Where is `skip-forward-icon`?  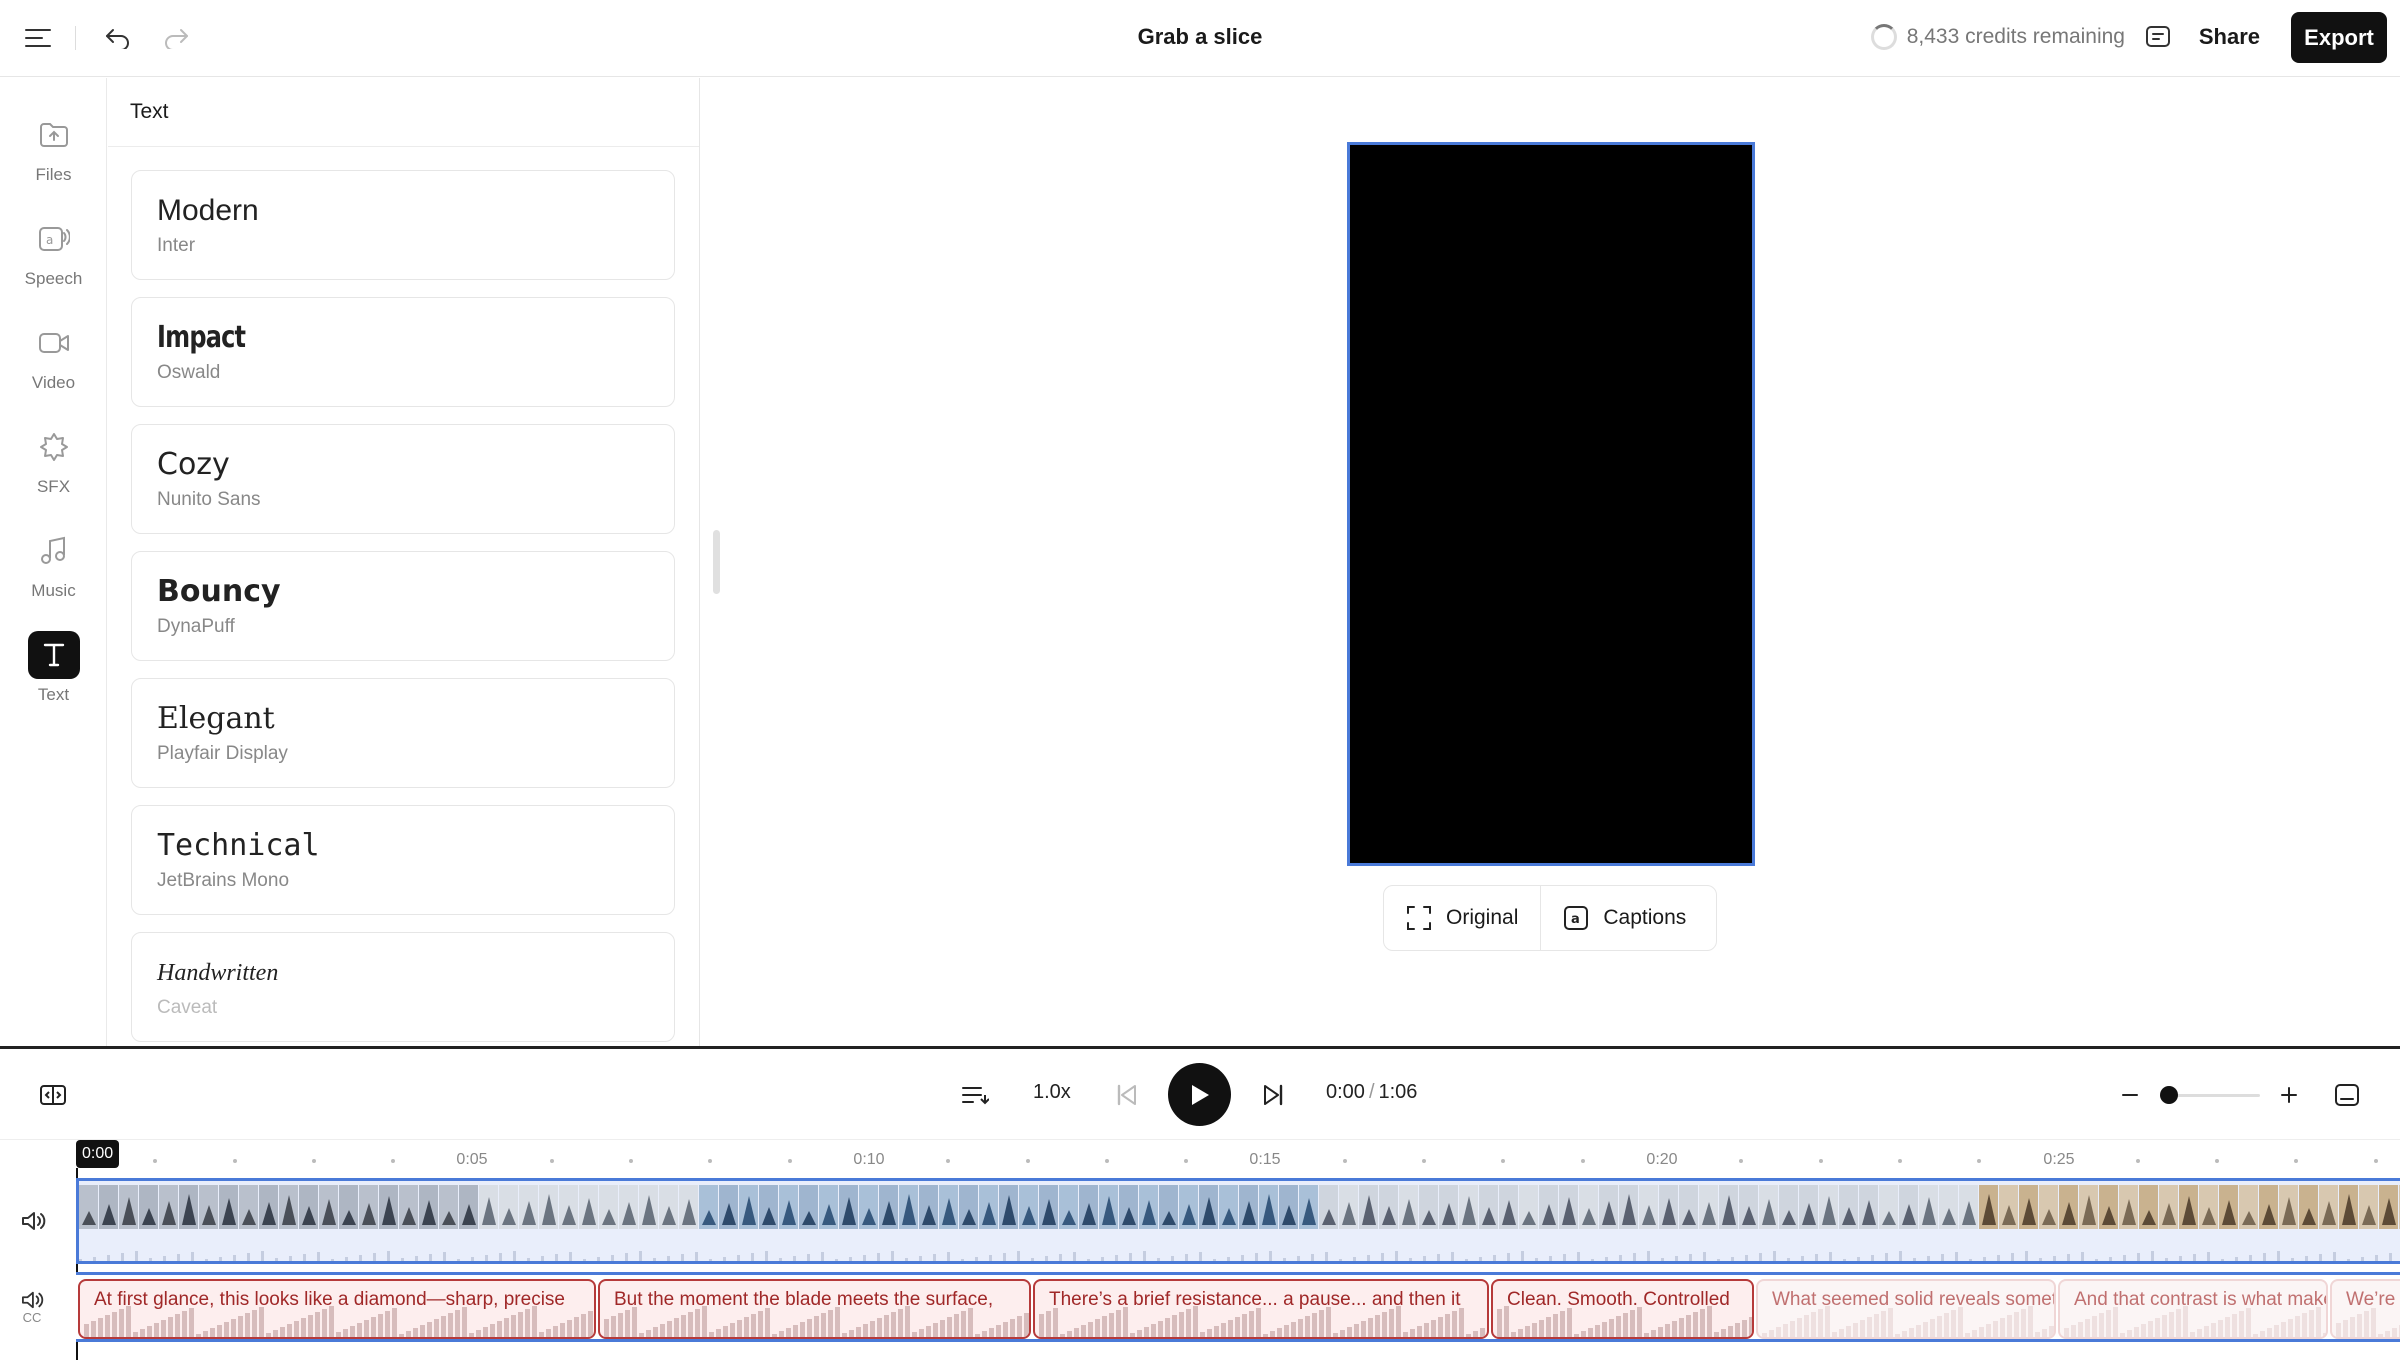 skip-forward-icon is located at coordinates (1273, 1095).